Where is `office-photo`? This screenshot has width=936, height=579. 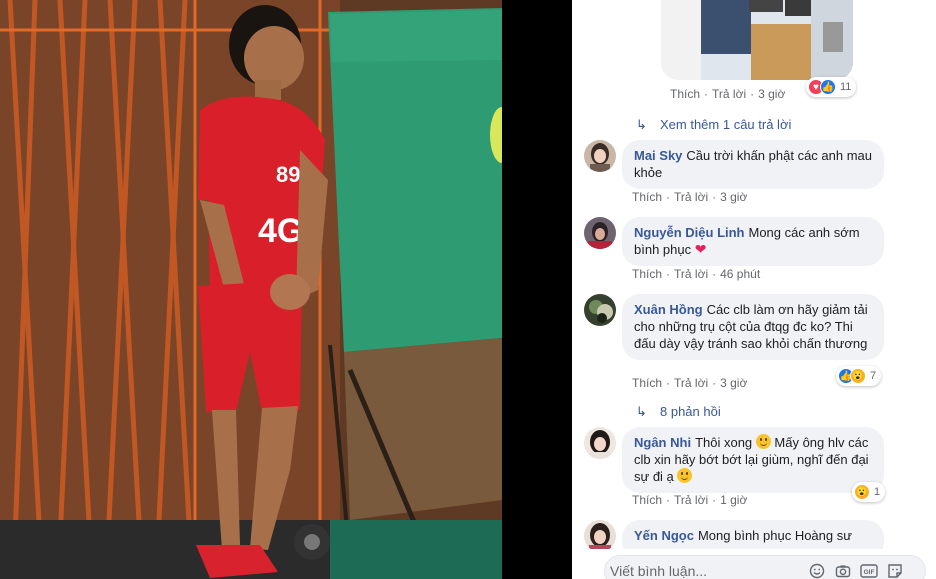 office-photo is located at coordinates (757, 40).